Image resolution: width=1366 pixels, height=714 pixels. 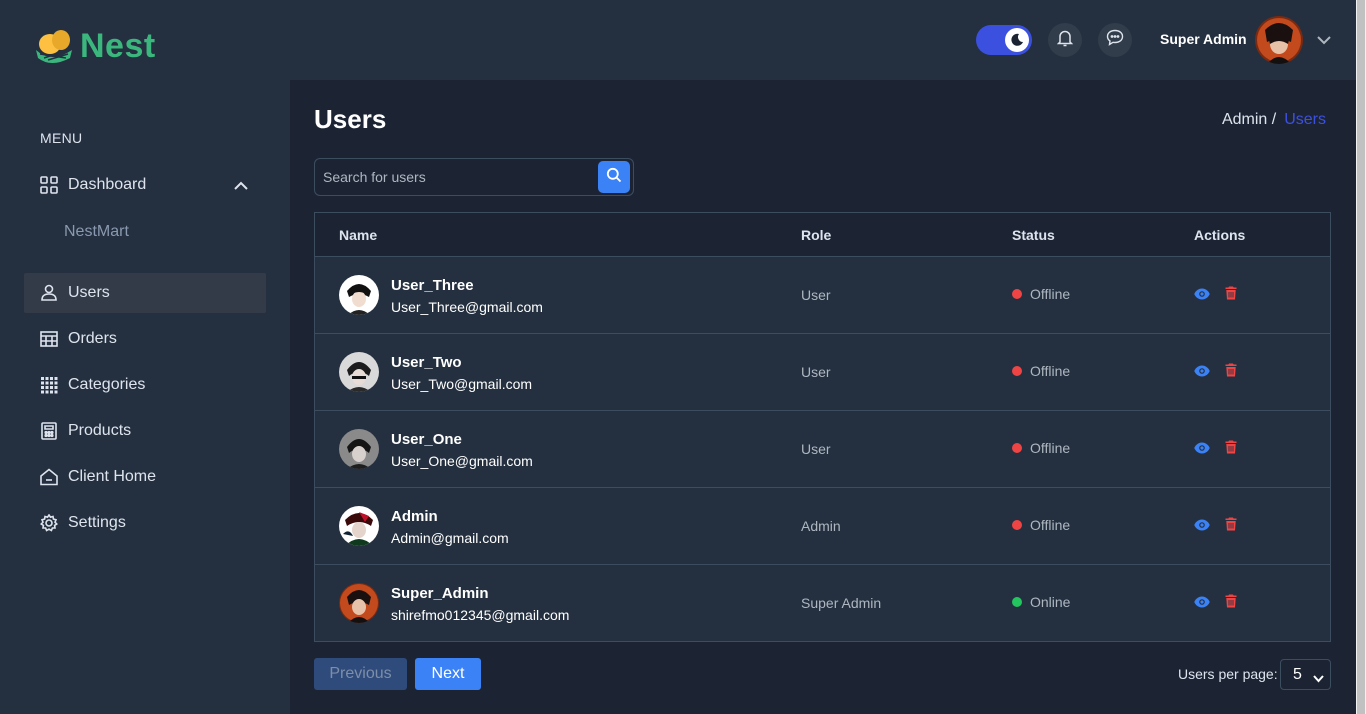 I want to click on scrollbar, so click(x=1361, y=357).